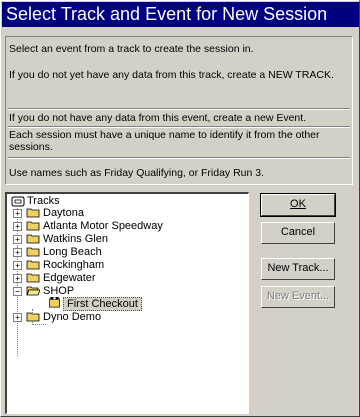 Image resolution: width=360 pixels, height=417 pixels. I want to click on ok-button-label: OK, so click(298, 204).